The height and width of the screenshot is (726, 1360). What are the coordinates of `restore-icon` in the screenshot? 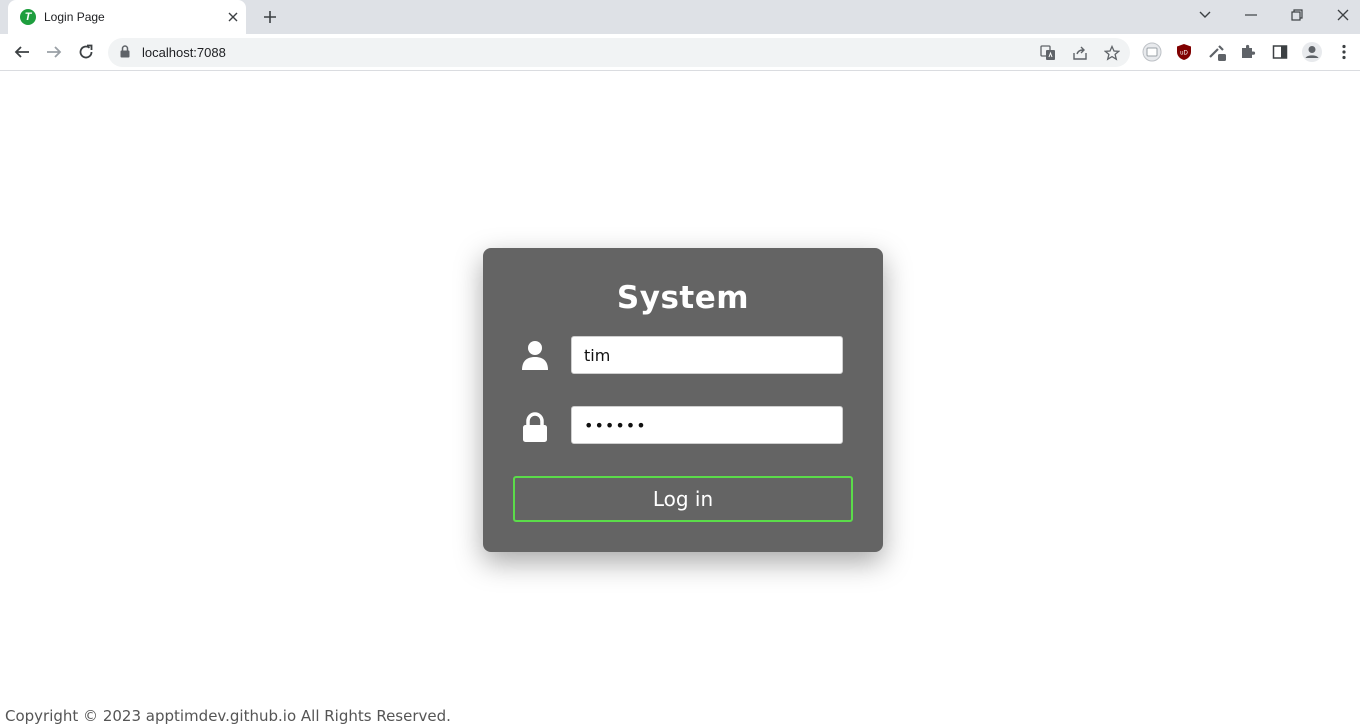 It's located at (1297, 15).